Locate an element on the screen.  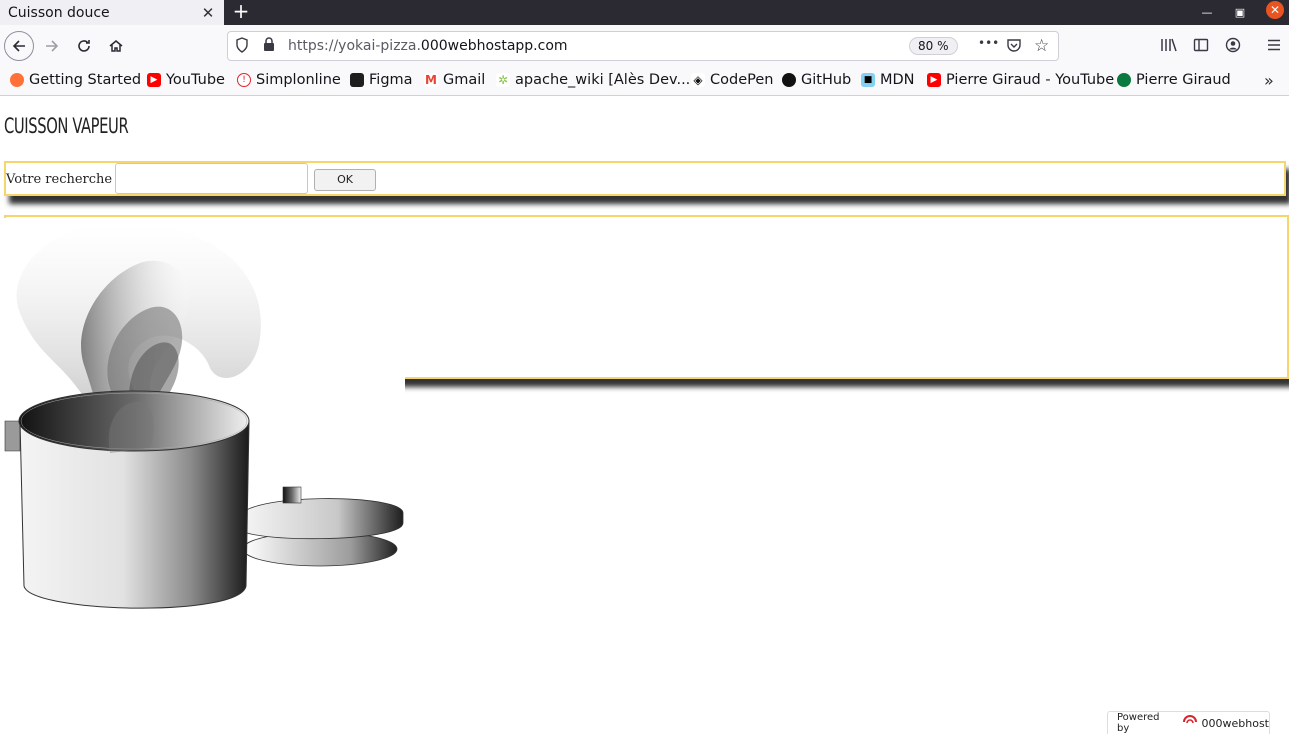
account-icon is located at coordinates (1233, 47).